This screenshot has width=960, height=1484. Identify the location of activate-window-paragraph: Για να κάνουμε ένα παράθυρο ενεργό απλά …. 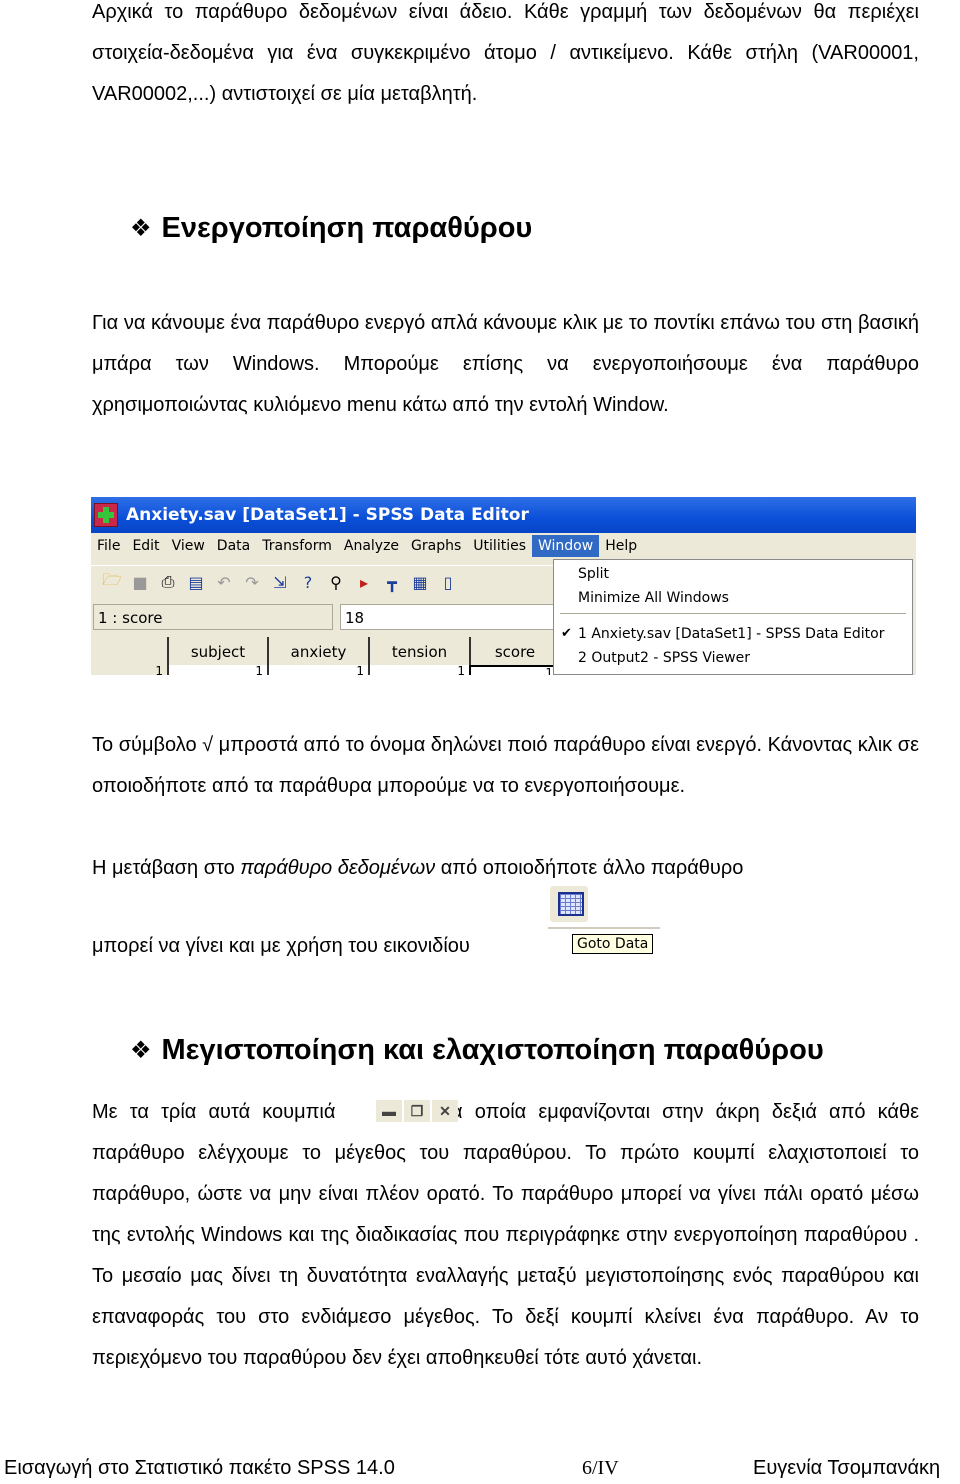
(505, 364).